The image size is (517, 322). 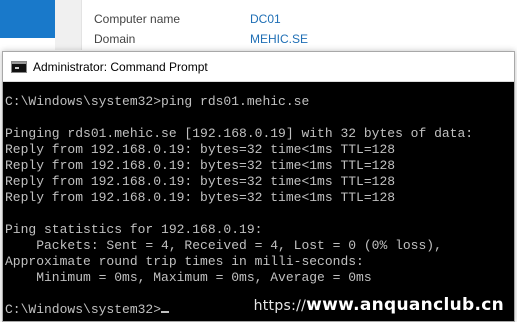 What do you see at coordinates (68, 25) in the screenshot?
I see `server-manager-side-strip` at bounding box center [68, 25].